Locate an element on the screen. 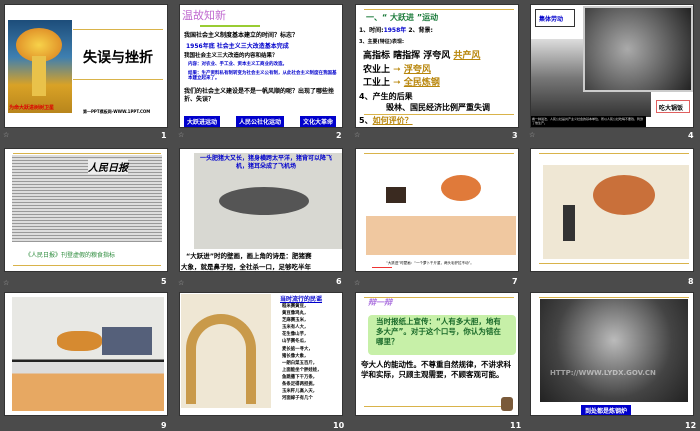  slide-number: 1 is located at coordinates (164, 135).